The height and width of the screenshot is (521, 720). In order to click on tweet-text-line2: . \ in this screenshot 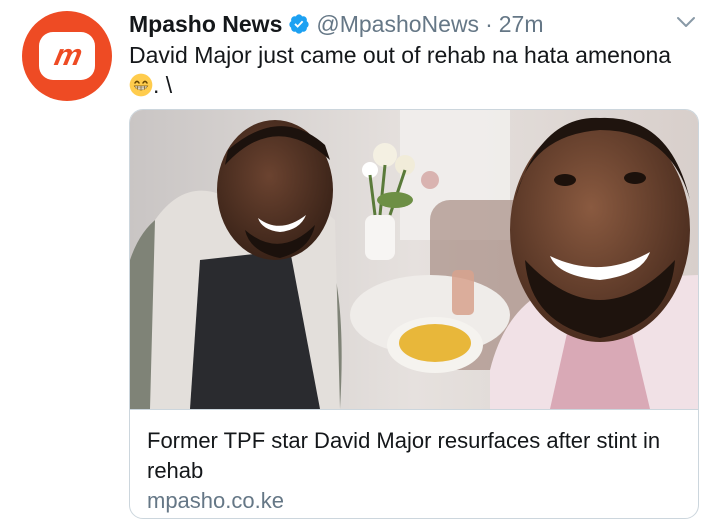, I will do `click(163, 85)`.